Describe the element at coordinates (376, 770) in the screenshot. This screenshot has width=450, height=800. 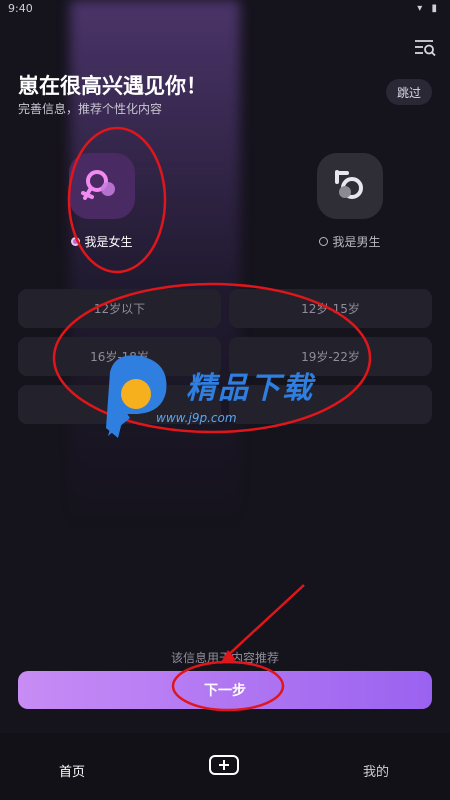
I see `nav-mine: 我的` at that location.